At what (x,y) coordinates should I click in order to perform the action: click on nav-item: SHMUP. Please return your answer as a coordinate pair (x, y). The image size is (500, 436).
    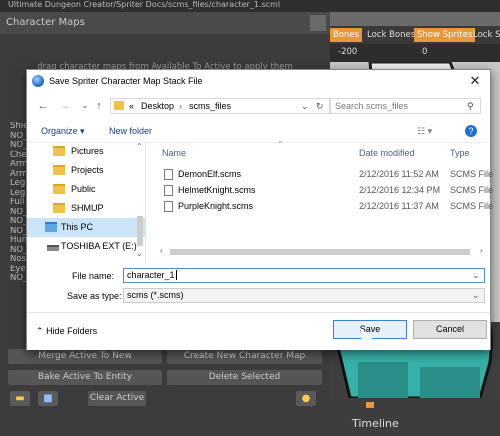
    Looking at the image, I should click on (86, 208).